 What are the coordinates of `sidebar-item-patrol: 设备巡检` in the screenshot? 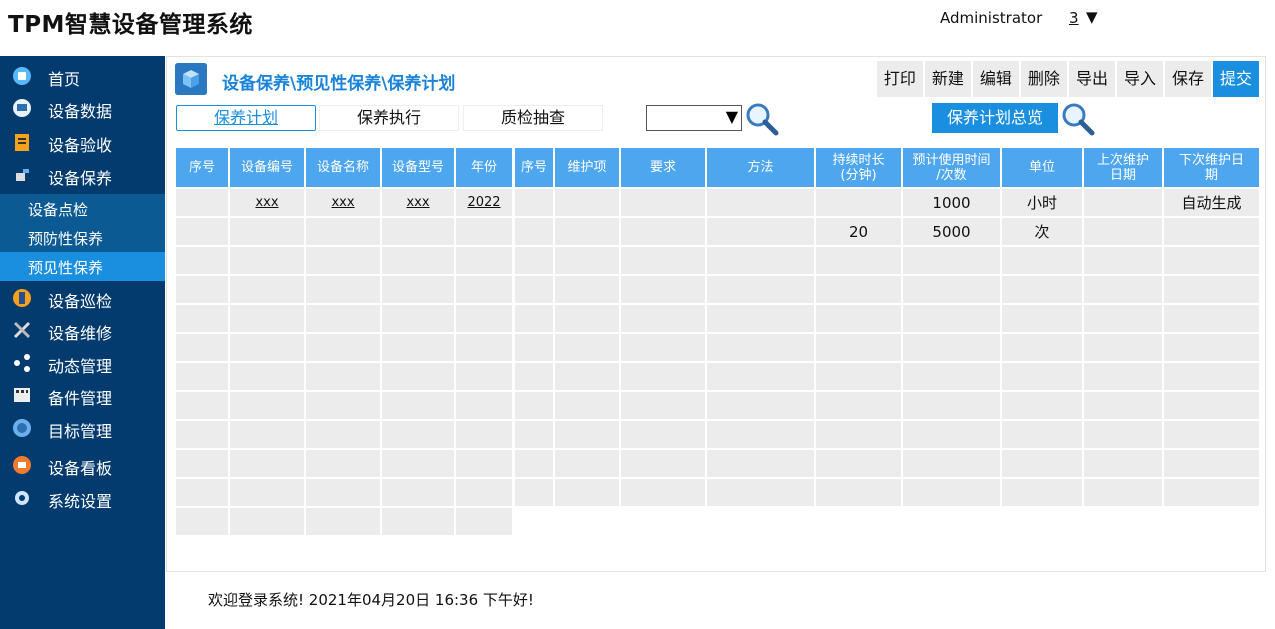 It's located at (82, 298).